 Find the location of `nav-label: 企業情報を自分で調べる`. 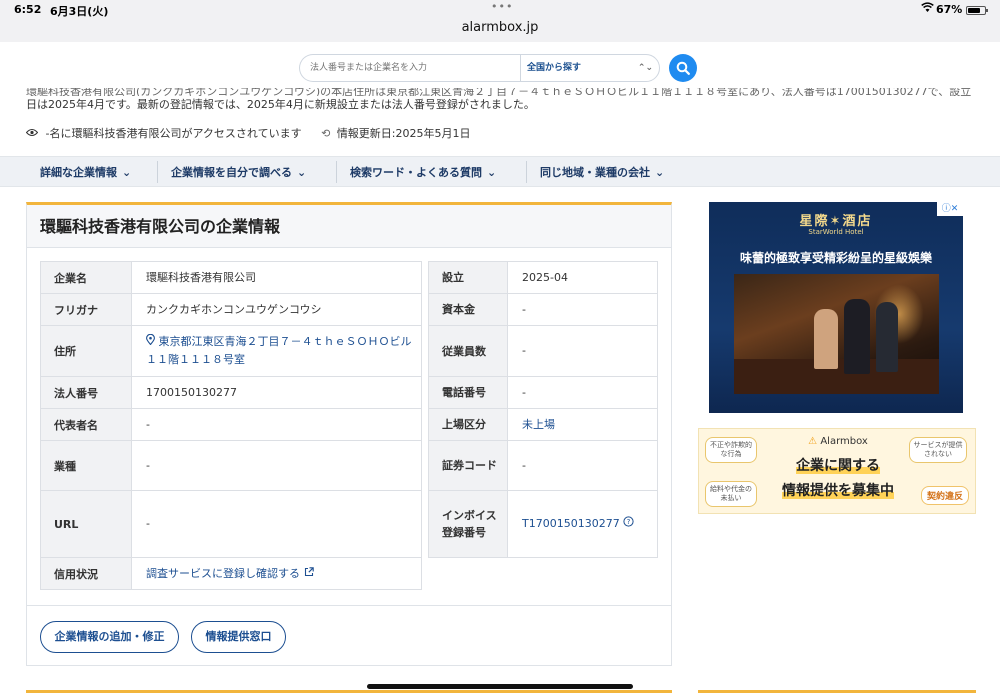

nav-label: 企業情報を自分で調べる is located at coordinates (231, 172).